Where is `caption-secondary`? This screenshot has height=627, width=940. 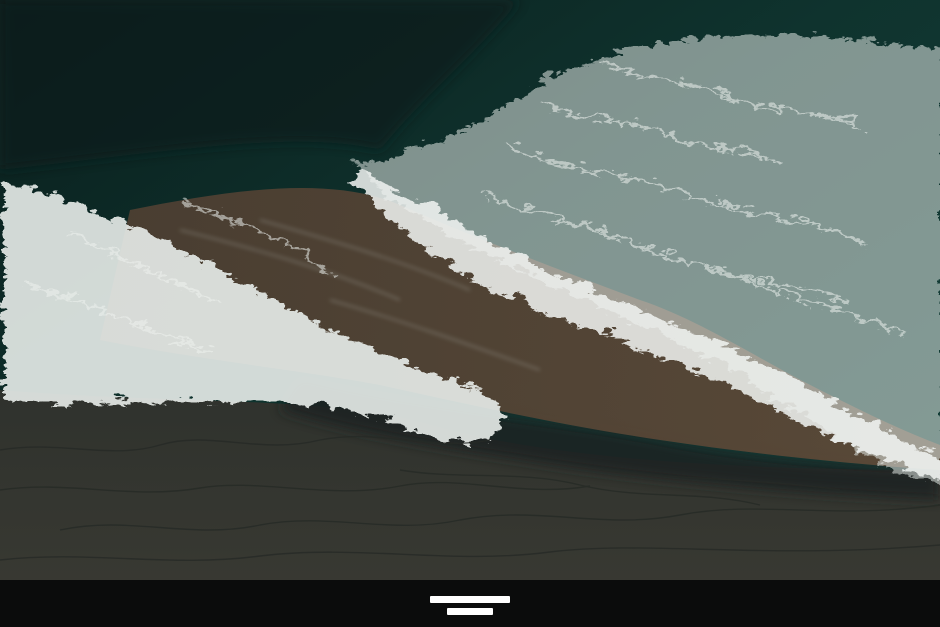
caption-secondary is located at coordinates (470, 611).